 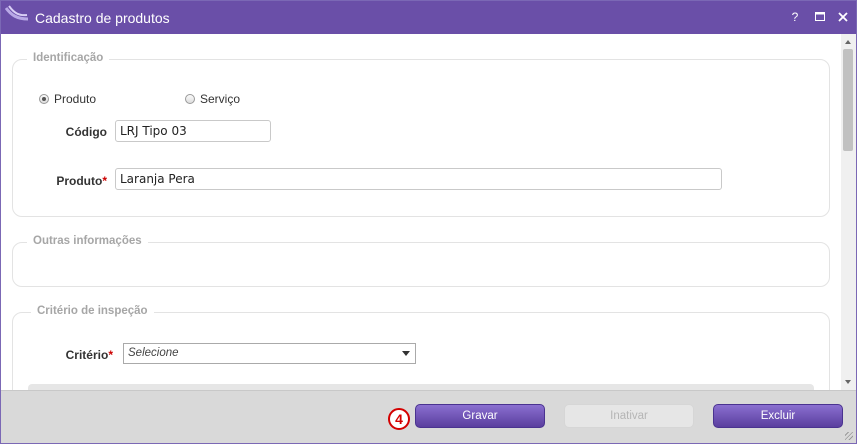 What do you see at coordinates (102, 18) in the screenshot?
I see `window-title: Cadastro de produtos` at bounding box center [102, 18].